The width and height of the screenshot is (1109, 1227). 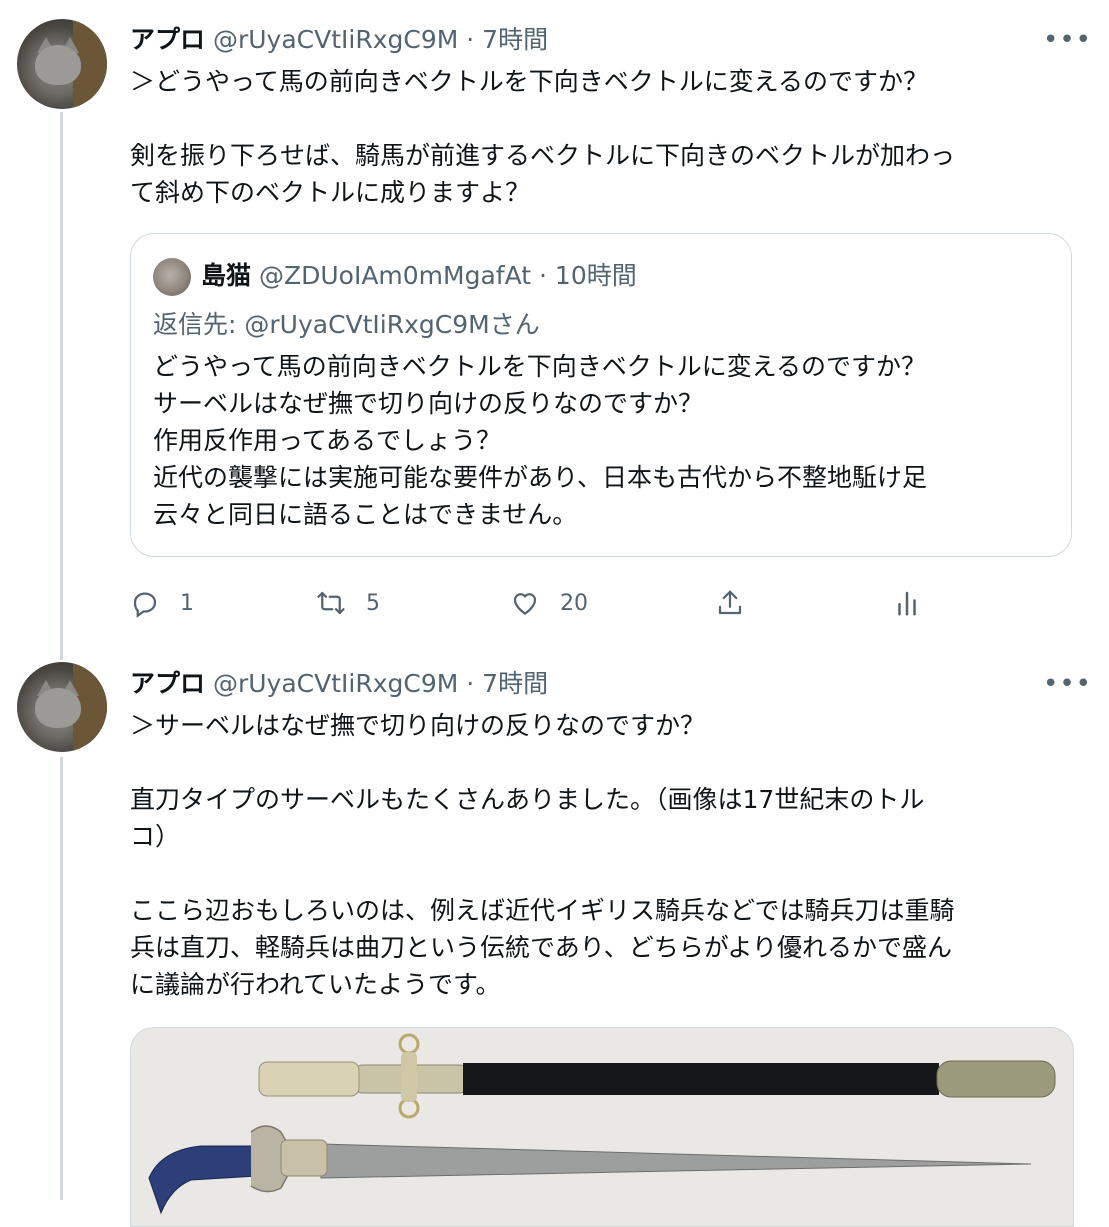 What do you see at coordinates (348, 603) in the screenshot?
I see `retweet-button: 5` at bounding box center [348, 603].